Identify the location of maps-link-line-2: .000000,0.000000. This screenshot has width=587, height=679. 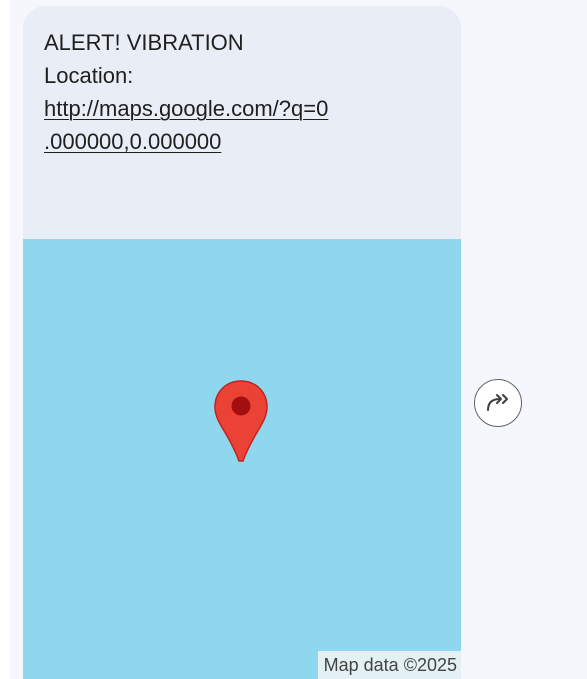
(244, 141).